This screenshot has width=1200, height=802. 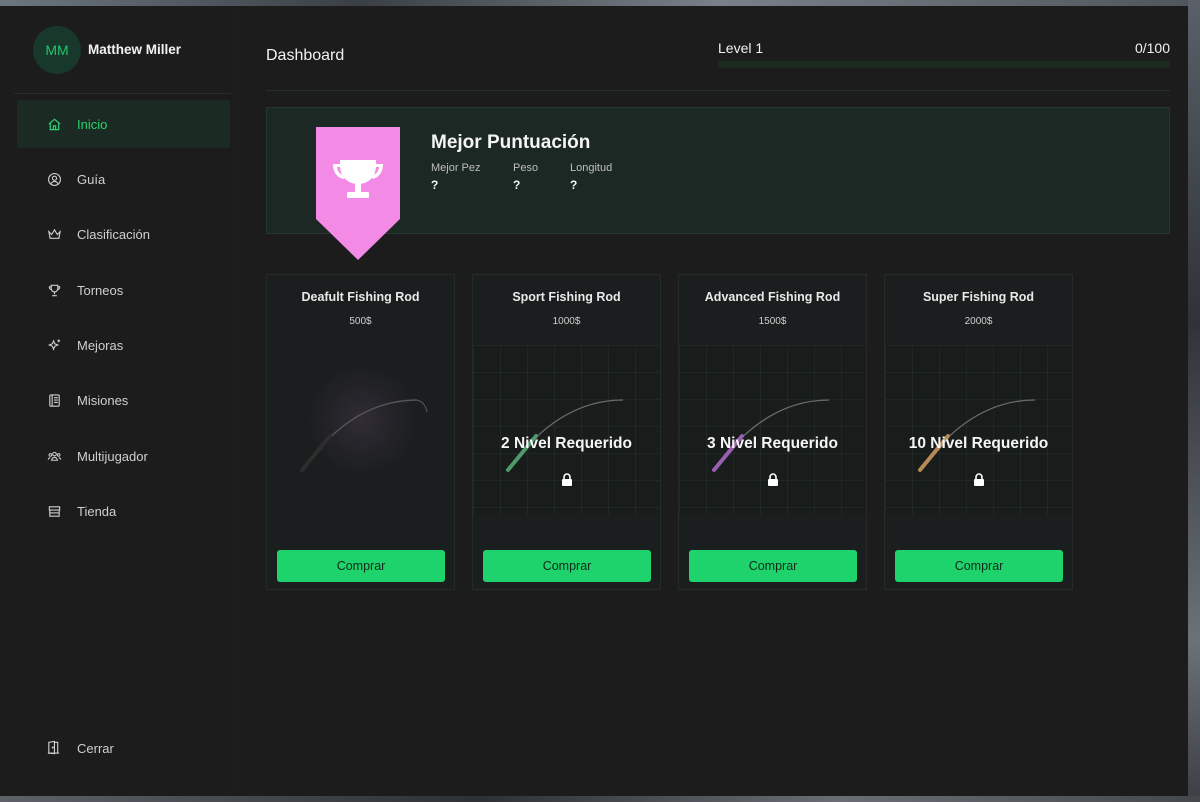 What do you see at coordinates (600, 799) in the screenshot?
I see `background-bottom` at bounding box center [600, 799].